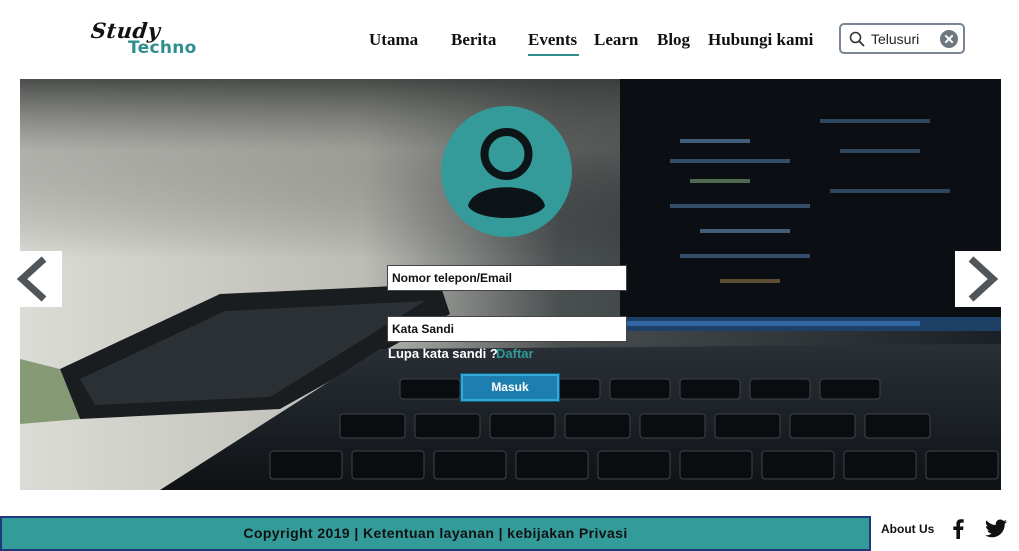  I want to click on search-box: Telusuri, so click(902, 38).